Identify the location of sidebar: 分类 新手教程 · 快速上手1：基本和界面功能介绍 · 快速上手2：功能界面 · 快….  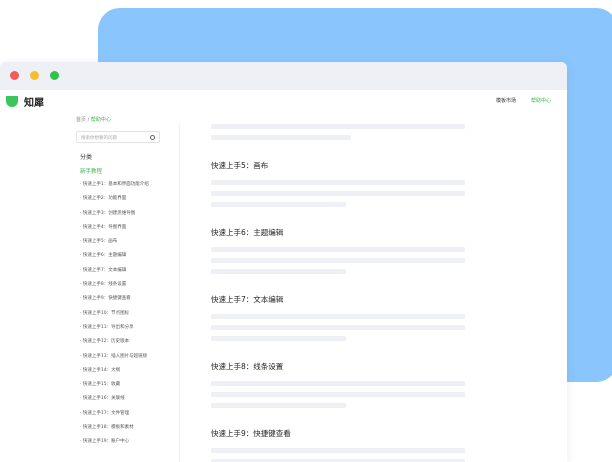
(114, 302).